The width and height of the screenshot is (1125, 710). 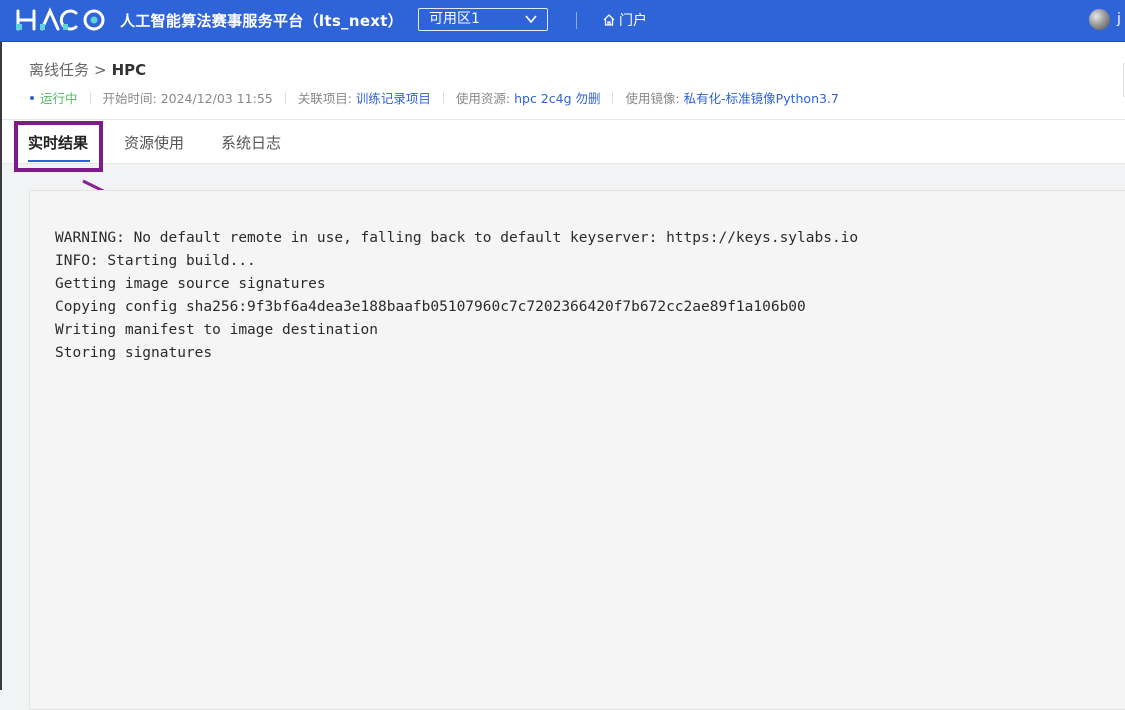 I want to click on resource-label: 使用资源:, so click(x=483, y=98).